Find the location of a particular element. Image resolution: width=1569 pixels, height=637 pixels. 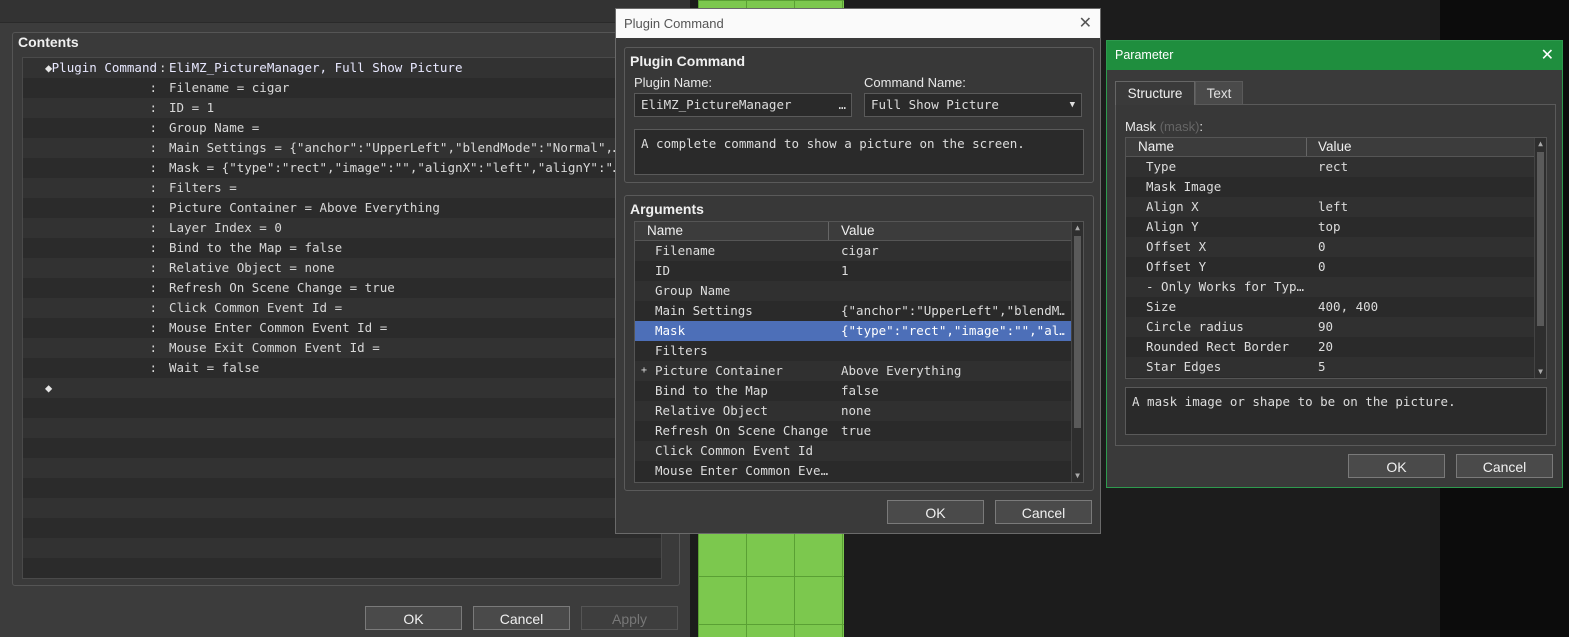

tab-text: Text is located at coordinates (1219, 93).